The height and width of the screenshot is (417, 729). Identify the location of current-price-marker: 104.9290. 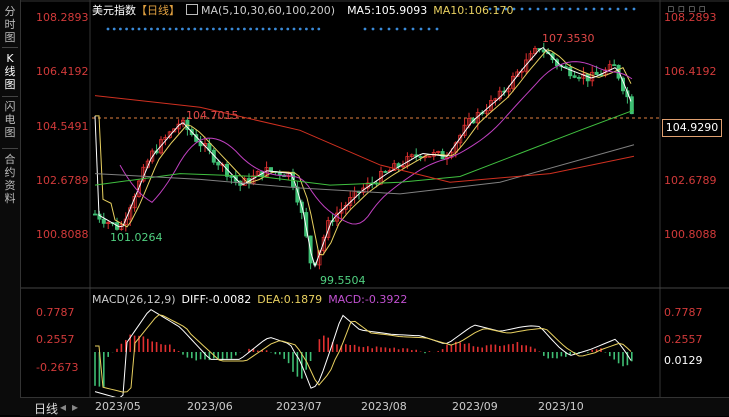
(692, 128).